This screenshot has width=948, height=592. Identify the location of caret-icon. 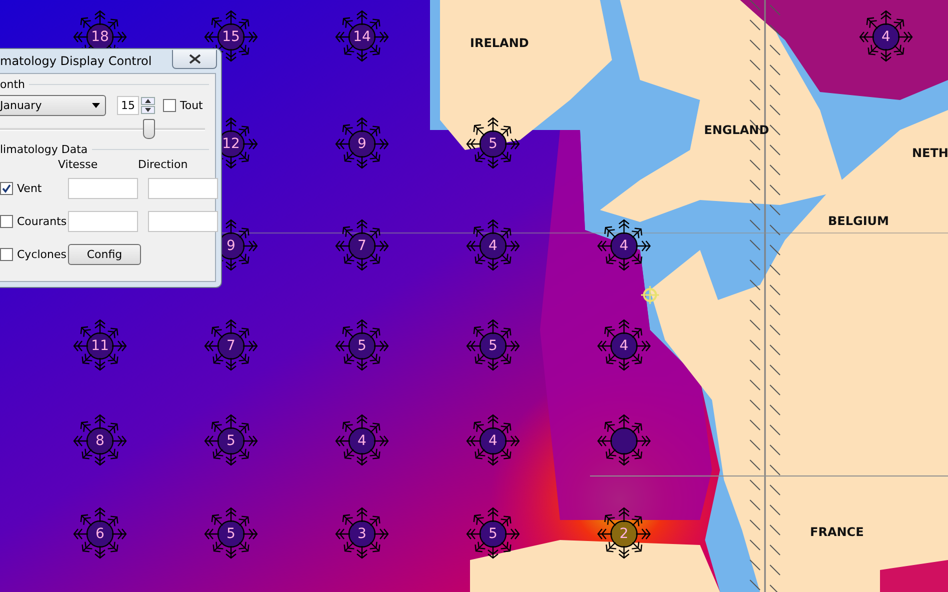
(96, 105).